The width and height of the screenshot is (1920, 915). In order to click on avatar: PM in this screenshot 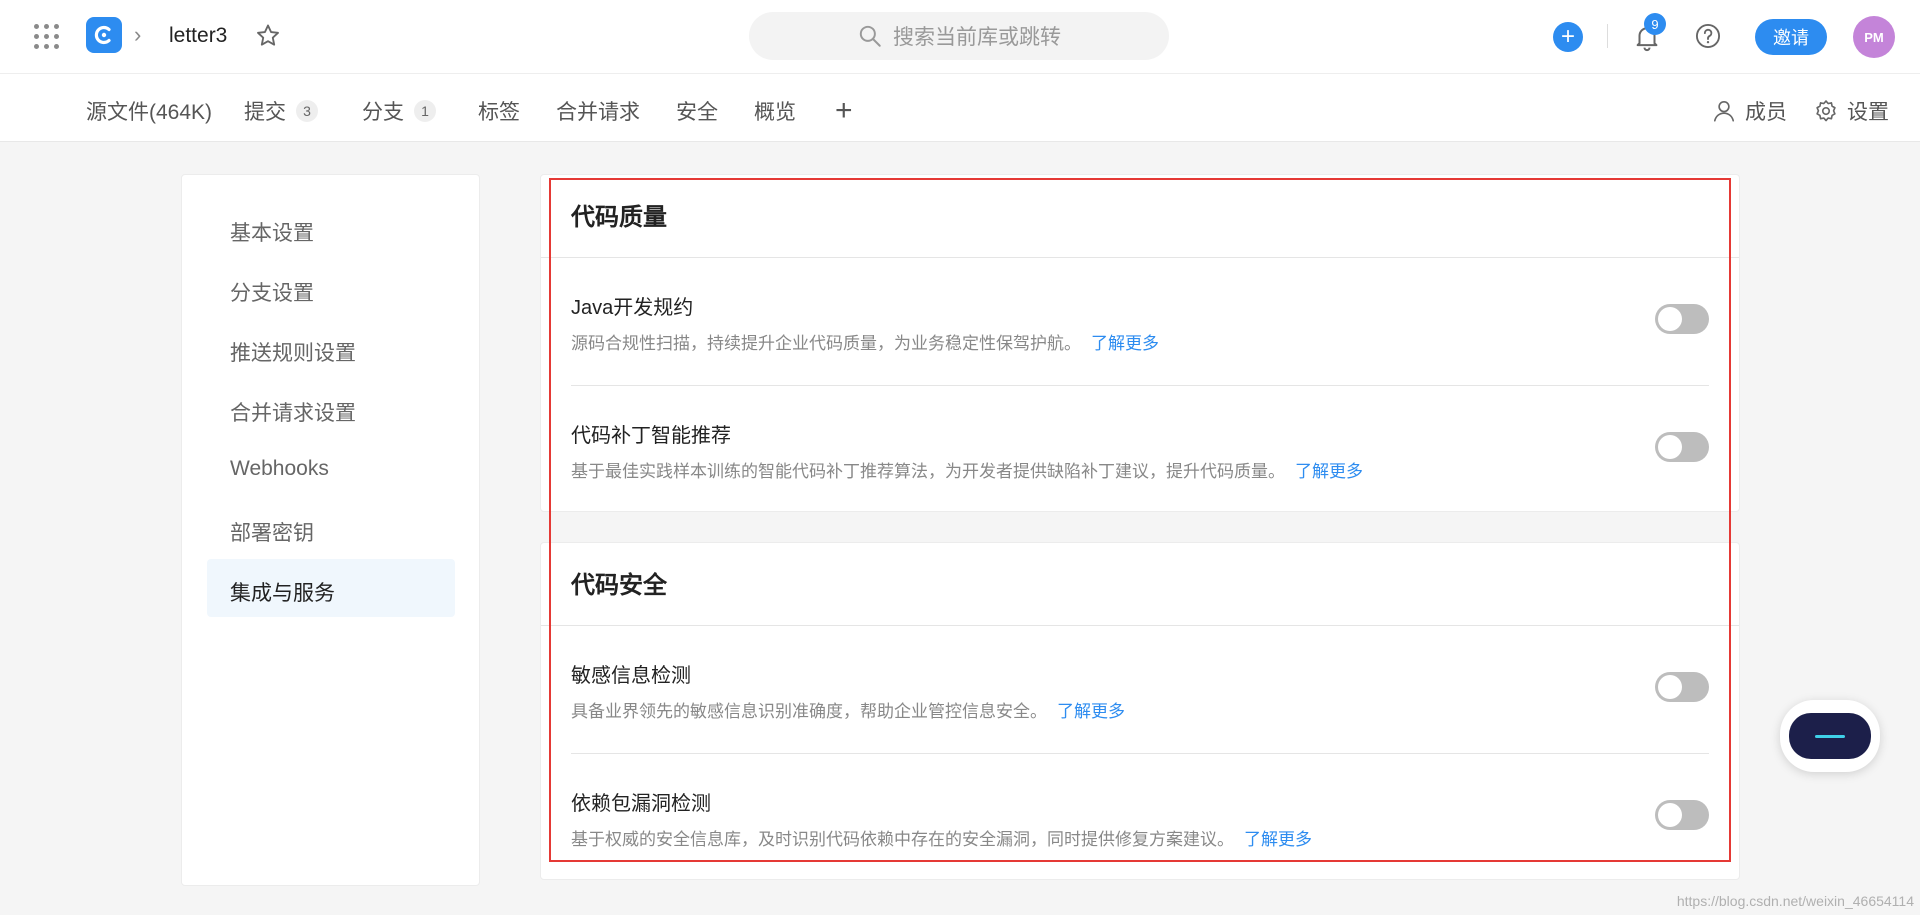, I will do `click(1874, 37)`.